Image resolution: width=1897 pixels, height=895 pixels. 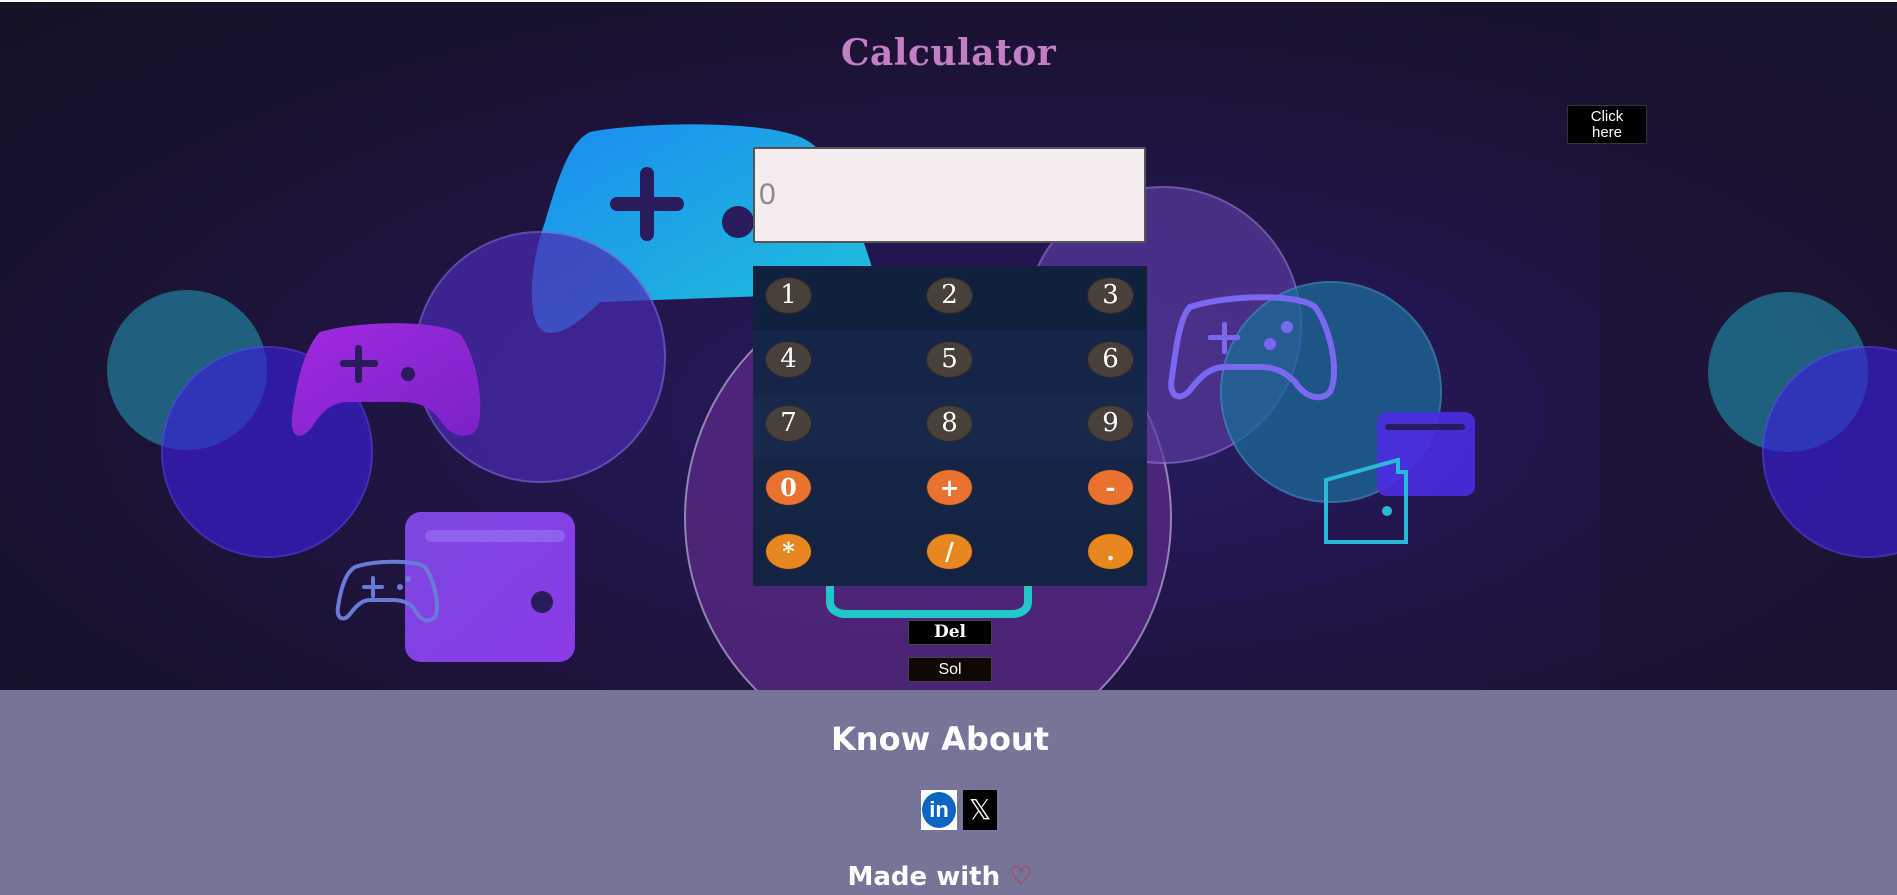 I want to click on key-divide: /, so click(x=949, y=551).